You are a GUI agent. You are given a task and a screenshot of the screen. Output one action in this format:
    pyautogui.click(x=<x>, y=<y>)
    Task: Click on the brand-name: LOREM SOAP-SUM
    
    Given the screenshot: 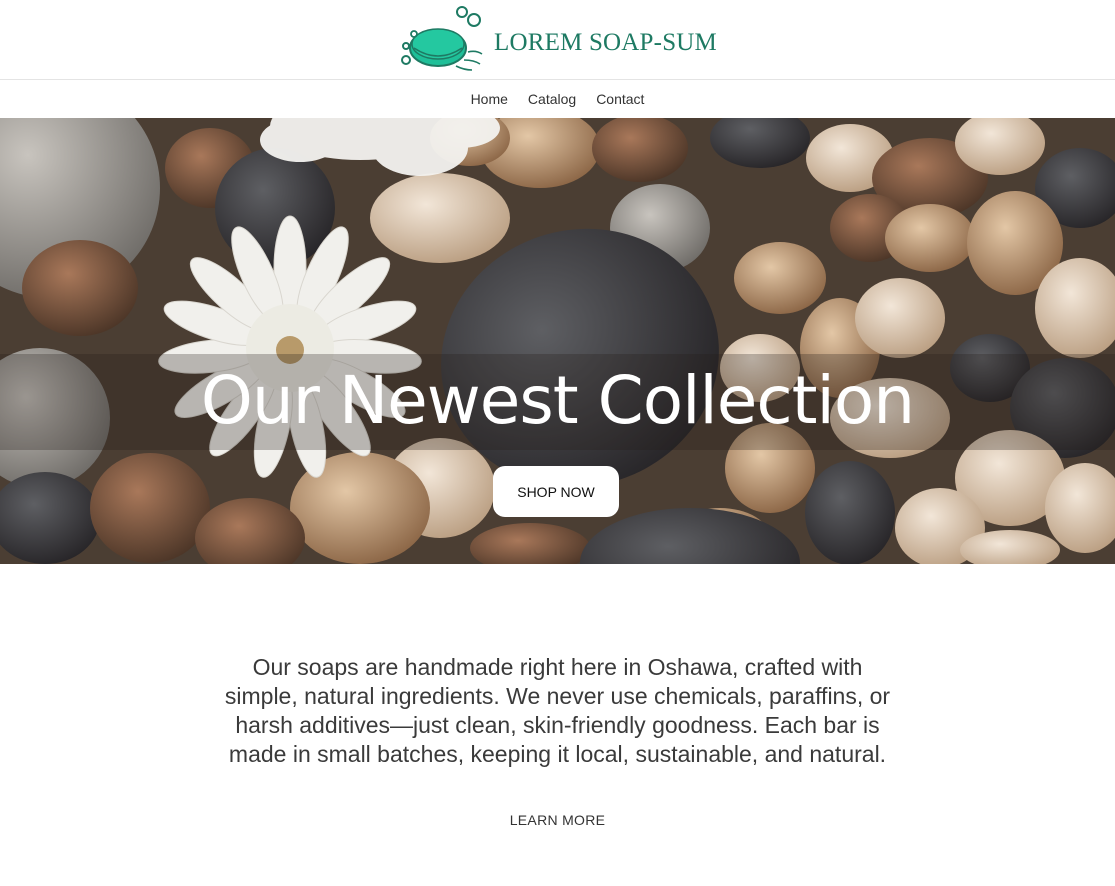 What is the action you would take?
    pyautogui.click(x=605, y=42)
    